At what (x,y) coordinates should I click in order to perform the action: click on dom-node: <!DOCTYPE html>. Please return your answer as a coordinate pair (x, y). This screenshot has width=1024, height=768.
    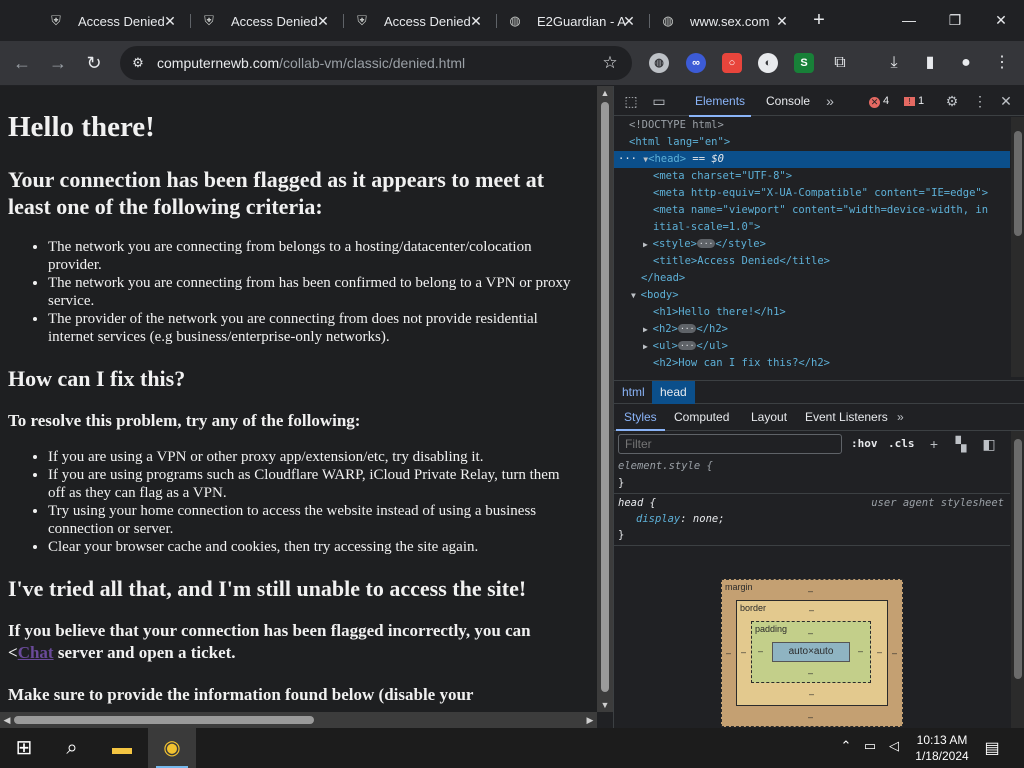
    Looking at the image, I should click on (812, 125).